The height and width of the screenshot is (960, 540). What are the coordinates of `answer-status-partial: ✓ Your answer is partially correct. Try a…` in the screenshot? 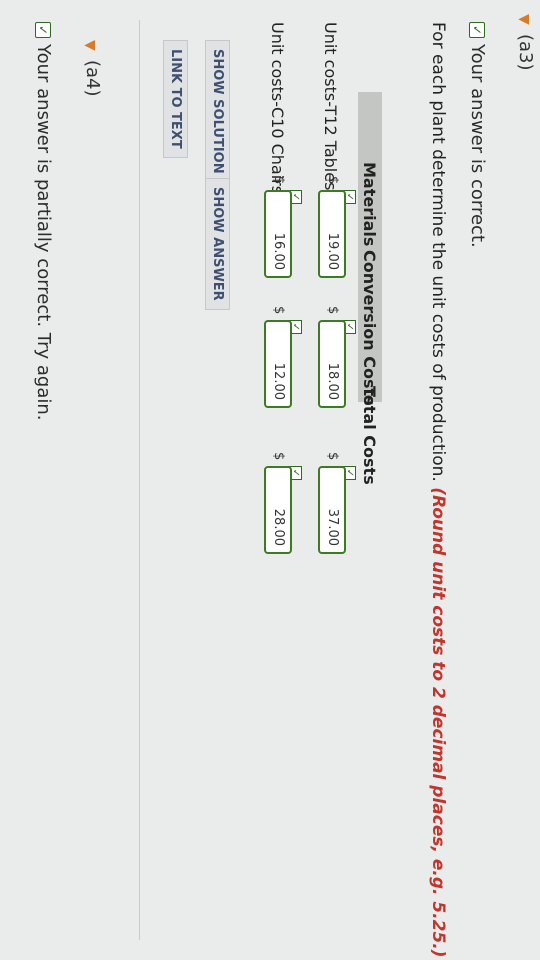 It's located at (43, 221).